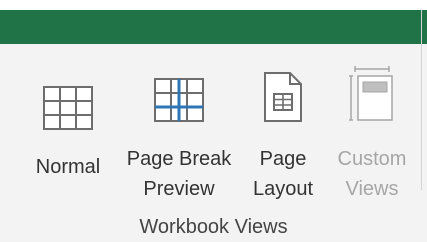 This screenshot has width=427, height=242. What do you see at coordinates (283, 124) in the screenshot?
I see `page-layout-button: Page Layout` at bounding box center [283, 124].